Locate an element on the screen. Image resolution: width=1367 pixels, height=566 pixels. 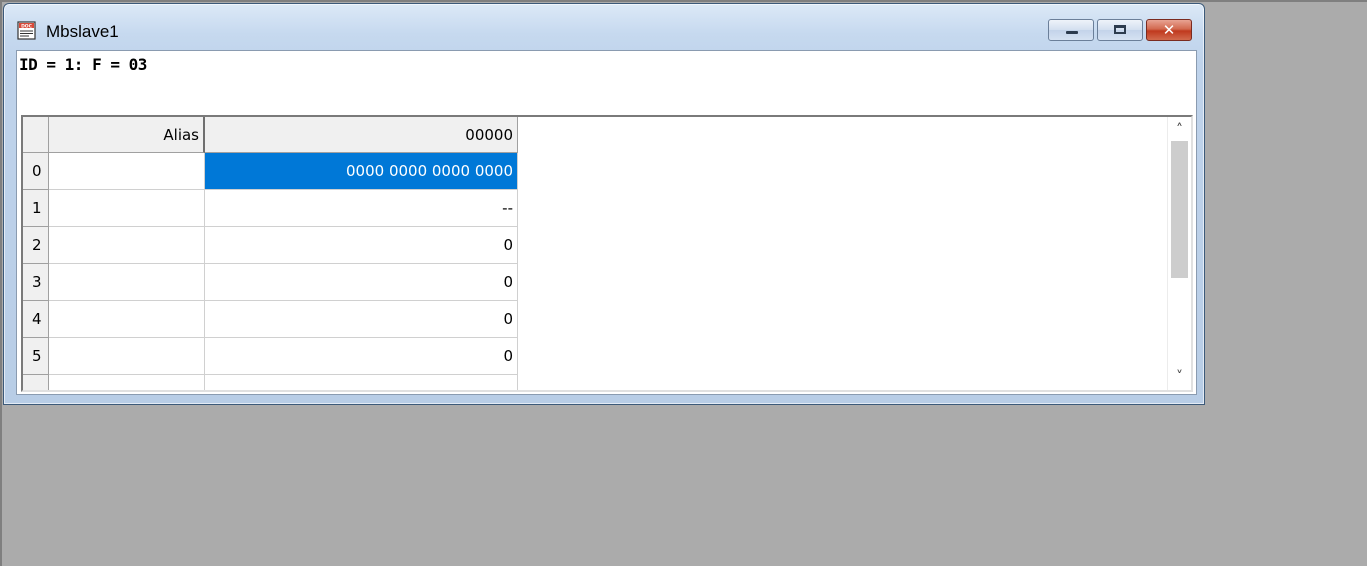
minimize-button is located at coordinates (1071, 30).